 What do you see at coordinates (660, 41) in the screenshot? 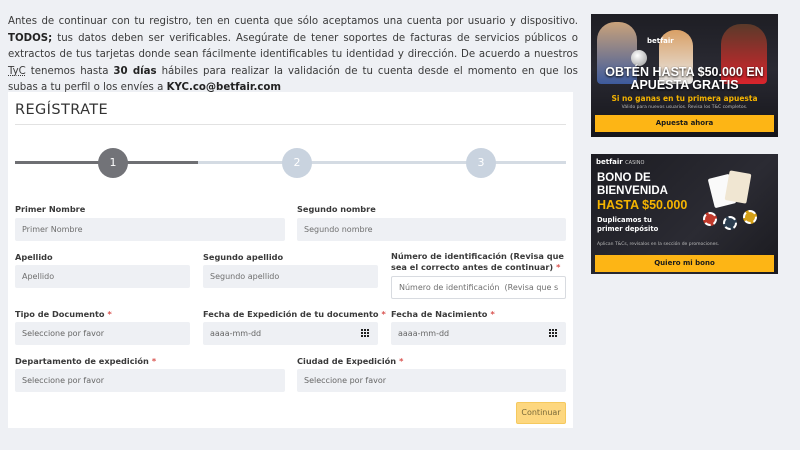
I see `betfair-logo: betfair` at bounding box center [660, 41].